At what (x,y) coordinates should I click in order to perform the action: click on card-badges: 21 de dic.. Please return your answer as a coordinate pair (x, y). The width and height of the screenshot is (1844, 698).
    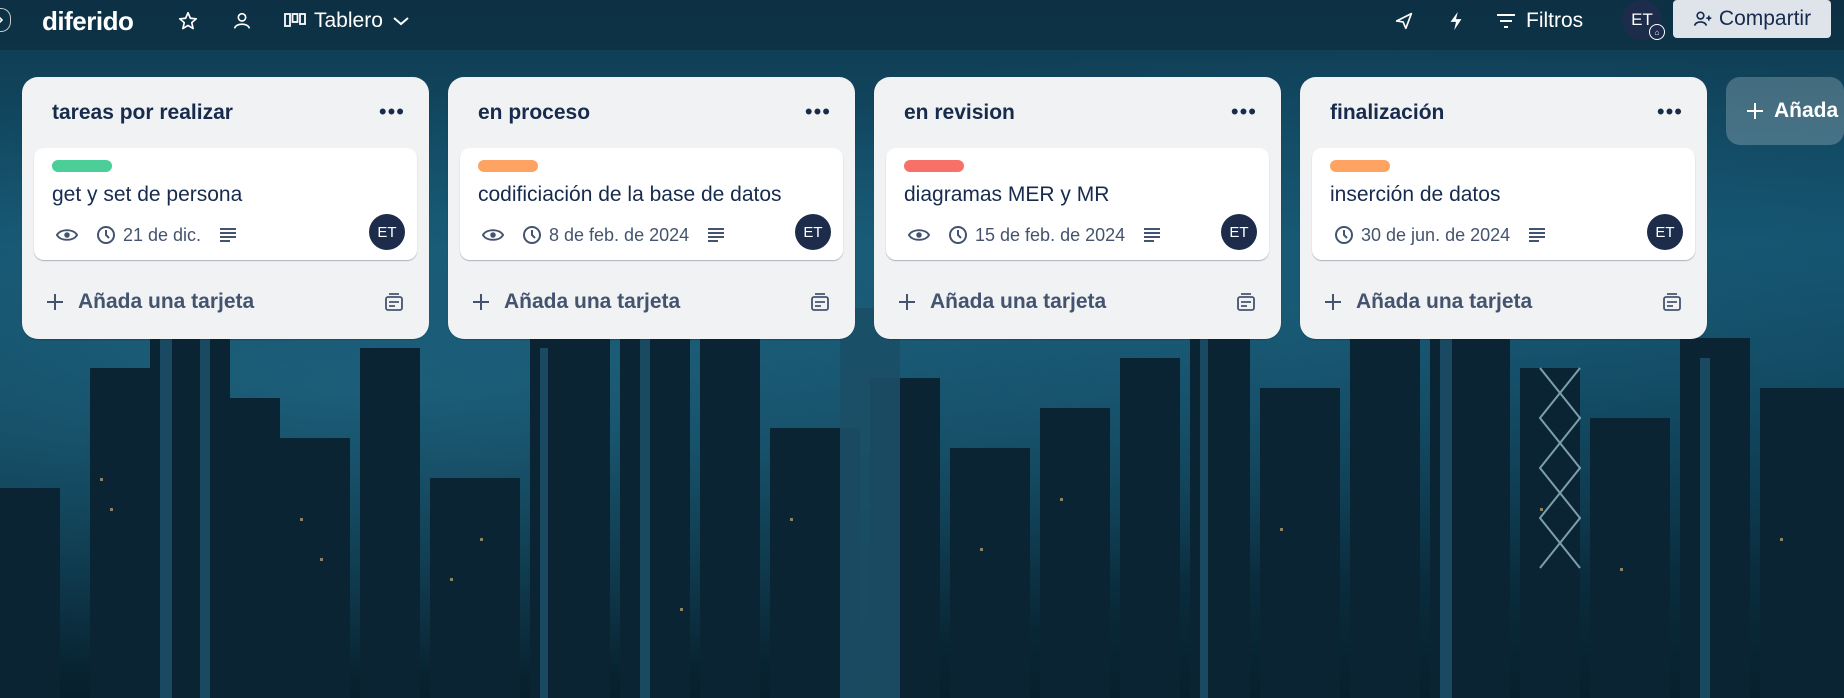
    Looking at the image, I should click on (146, 235).